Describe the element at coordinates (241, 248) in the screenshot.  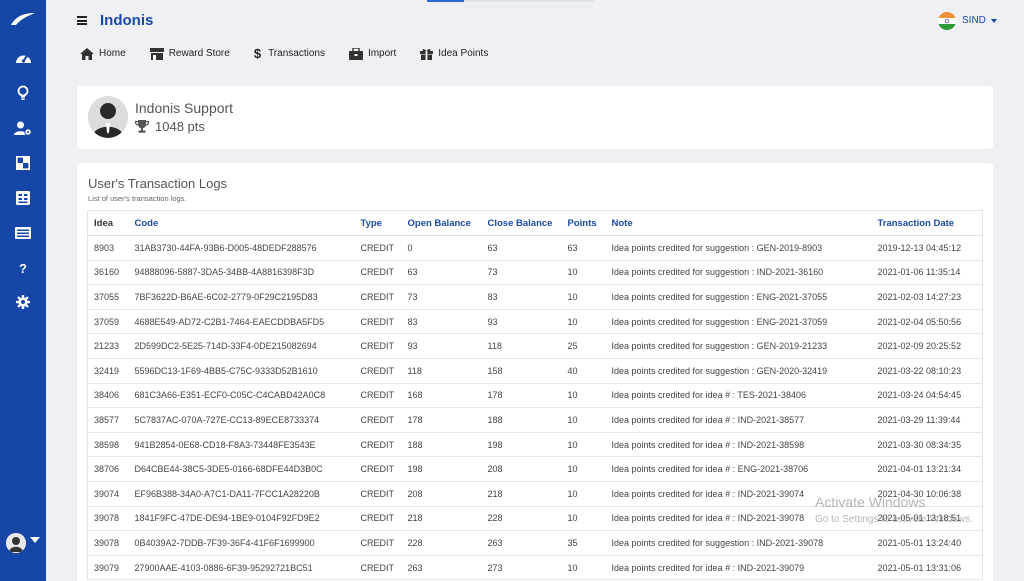
I see `table-cell: 31AB3730-44FA-93B6-D005-48DEDF288576` at that location.